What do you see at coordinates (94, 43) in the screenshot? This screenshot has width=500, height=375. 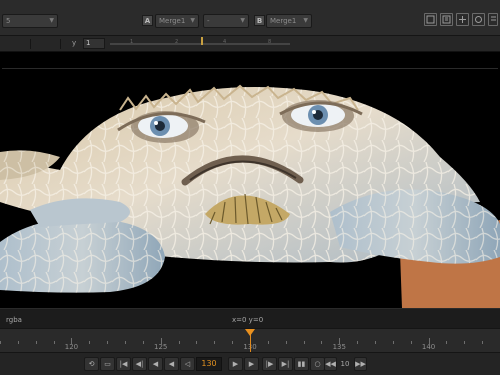 I see `y-value-field: 1` at bounding box center [94, 43].